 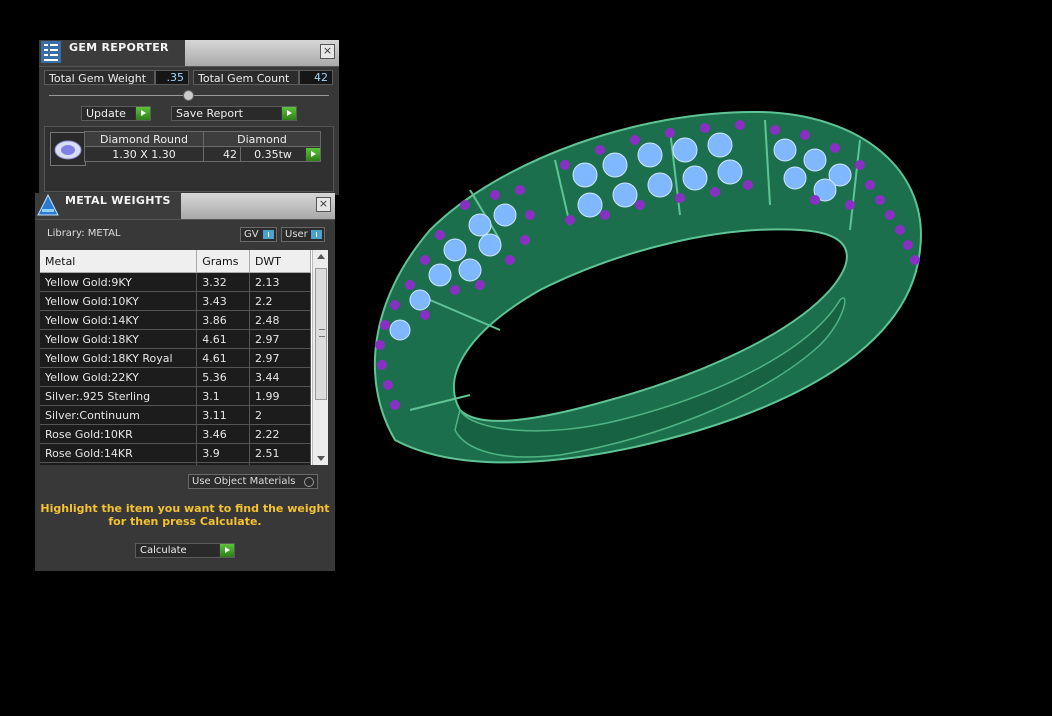 I want to click on use-object-materials-toggle: Use Object Materials, so click(x=253, y=481).